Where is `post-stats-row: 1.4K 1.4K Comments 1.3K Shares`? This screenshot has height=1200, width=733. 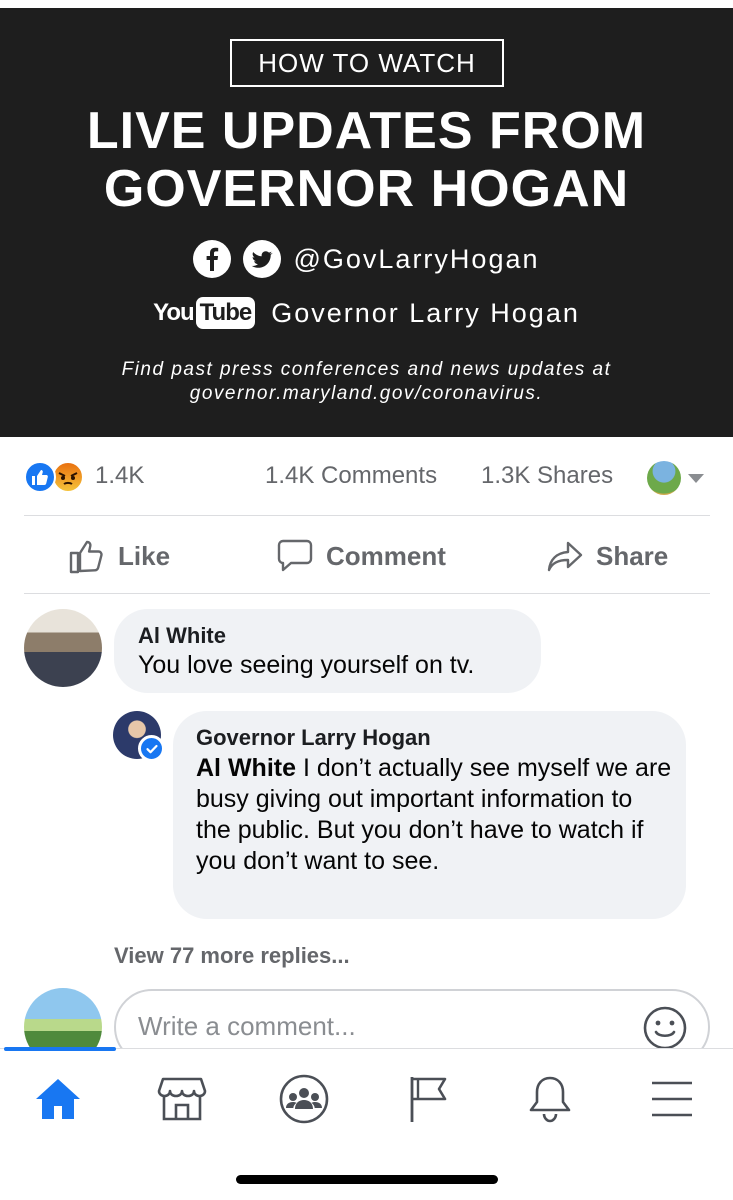
post-stats-row: 1.4K 1.4K Comments 1.3K Shares is located at coordinates (367, 478).